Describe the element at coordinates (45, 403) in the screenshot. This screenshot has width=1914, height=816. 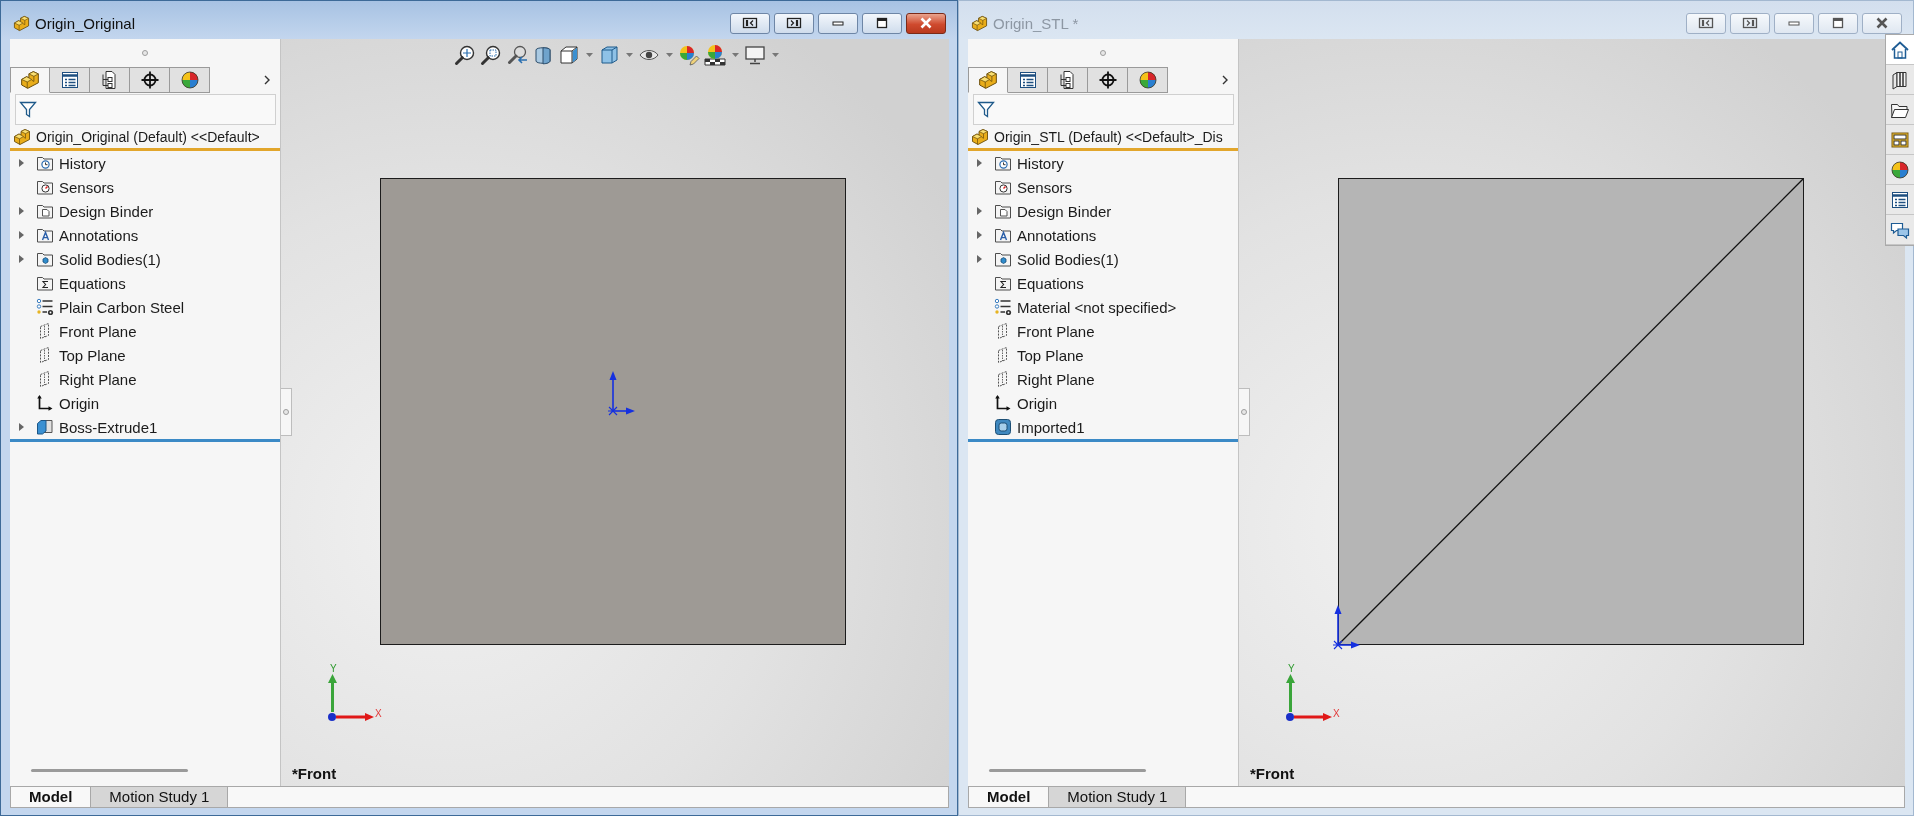
I see `origin-axes-icon` at that location.